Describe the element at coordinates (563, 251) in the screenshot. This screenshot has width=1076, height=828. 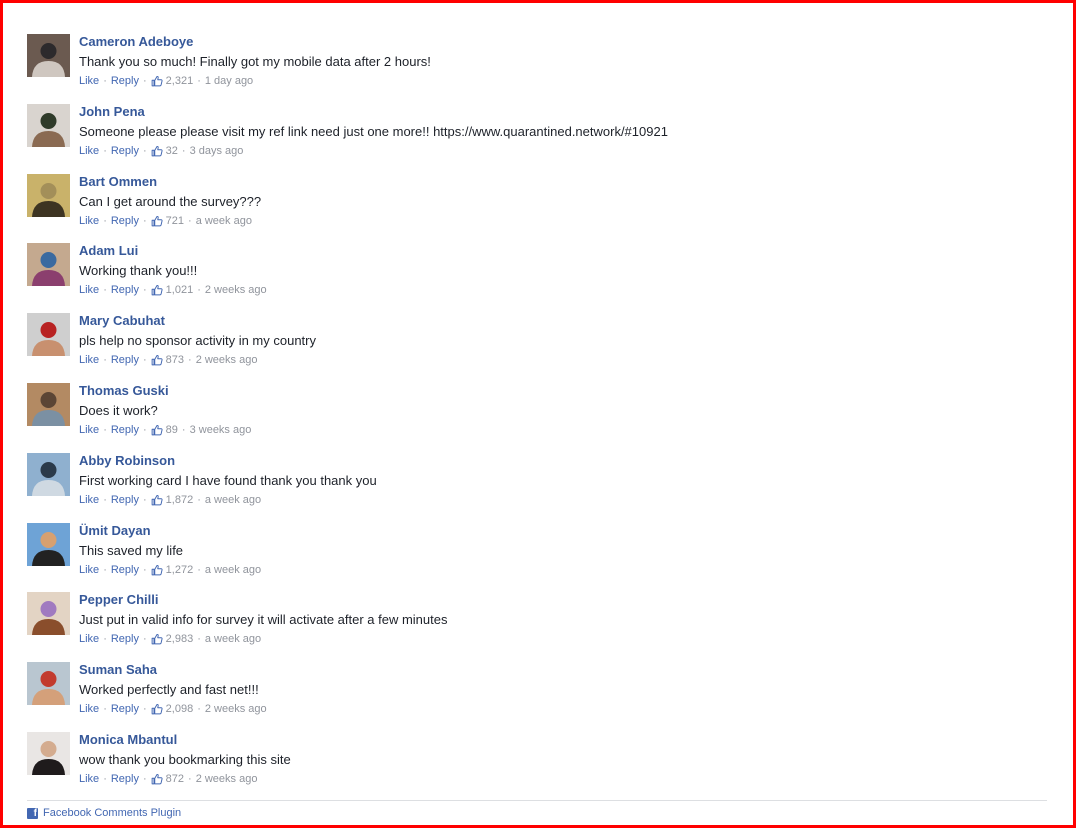
I see `commenter-name: Adam Lui` at that location.